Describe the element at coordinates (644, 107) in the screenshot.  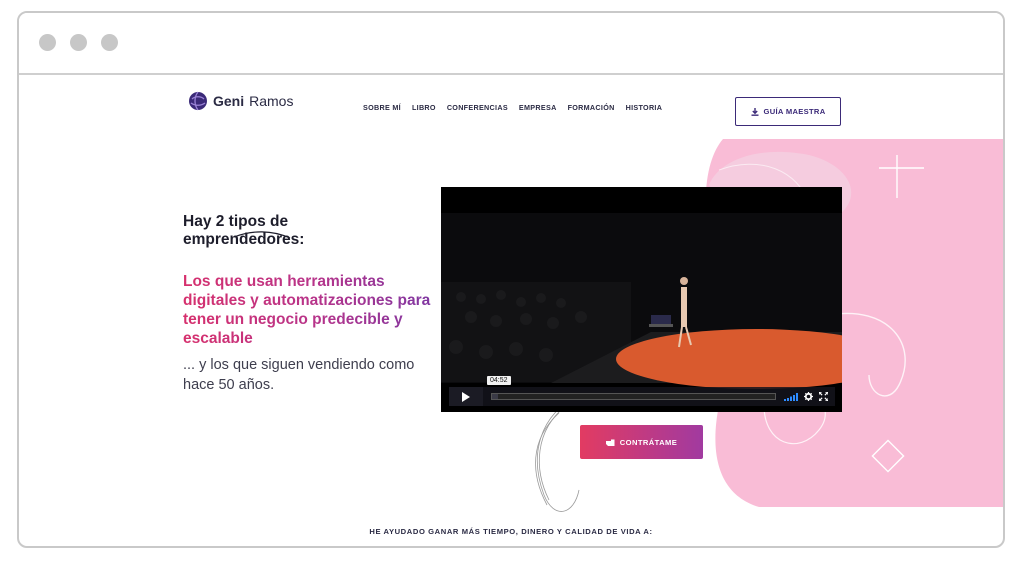
I see `nav-item-historia: HISTORIA` at that location.